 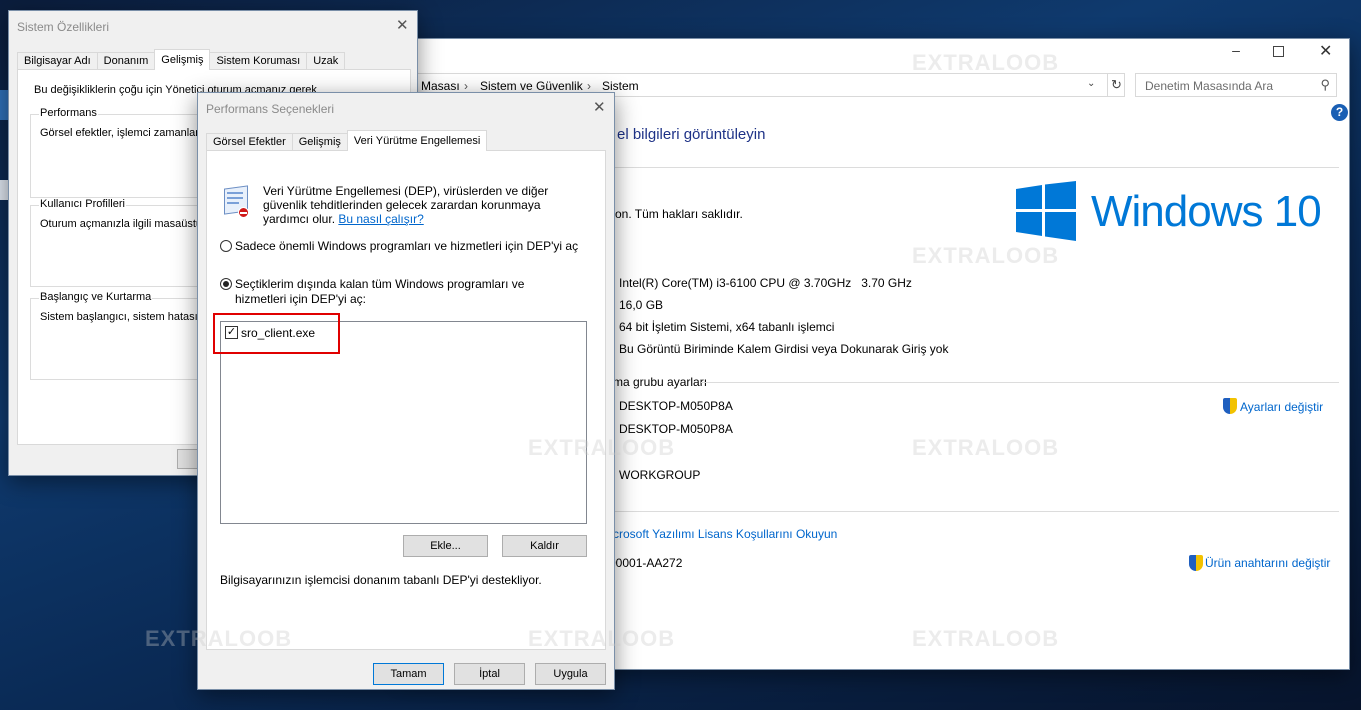 What do you see at coordinates (1236, 51) in the screenshot?
I see `minimize-button: –` at bounding box center [1236, 51].